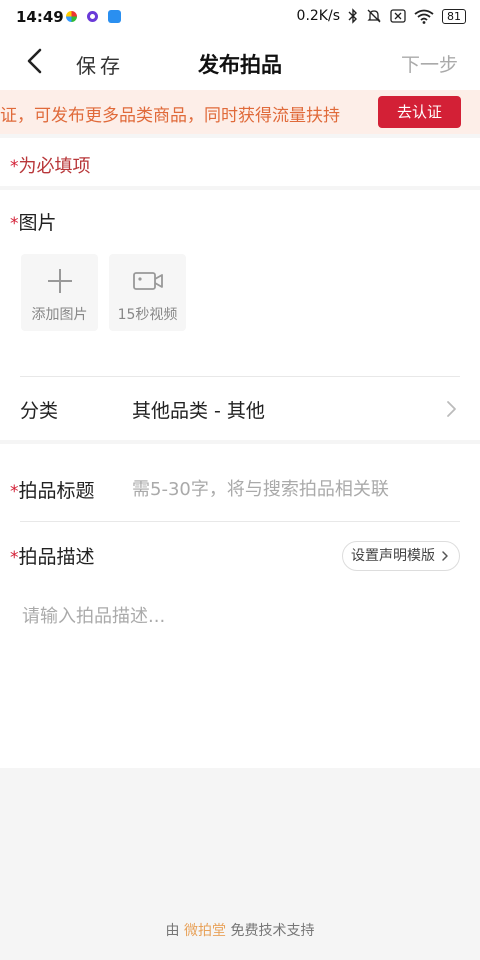  What do you see at coordinates (148, 281) in the screenshot?
I see `video-camera-icon` at bounding box center [148, 281].